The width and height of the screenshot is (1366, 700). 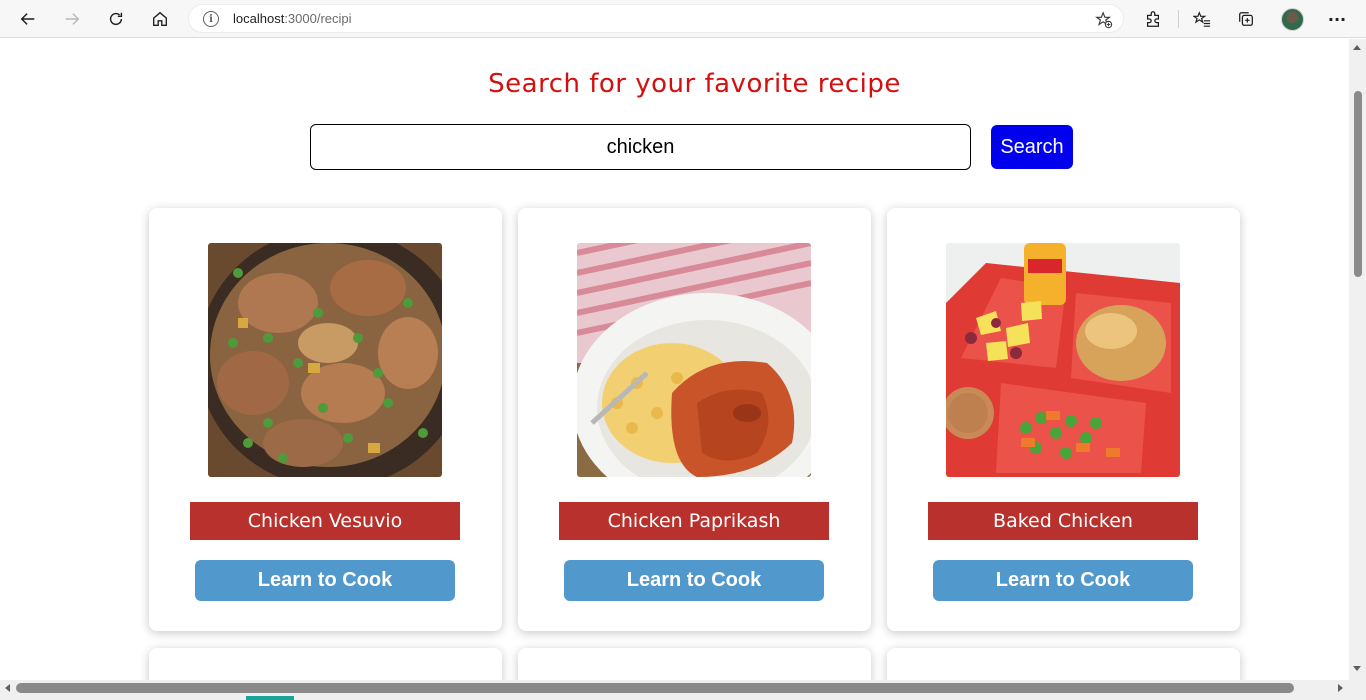 I want to click on chicken-paprikash-photo, so click(x=694, y=360).